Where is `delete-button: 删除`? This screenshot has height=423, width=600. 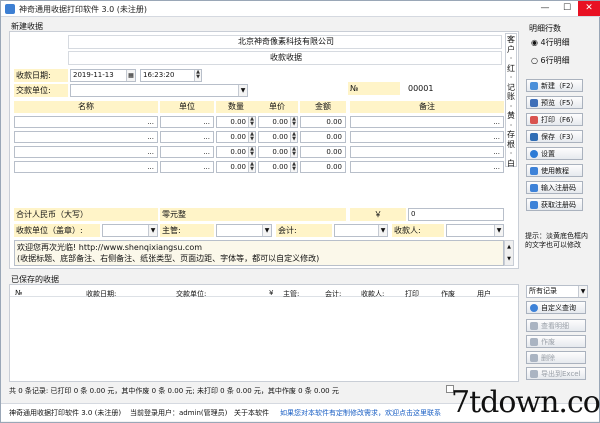
delete-button: 删除 is located at coordinates (556, 357).